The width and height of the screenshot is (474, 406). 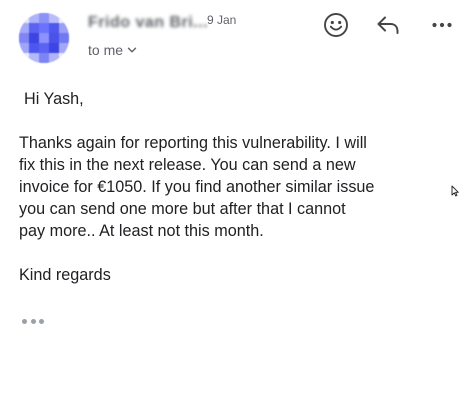 I want to click on emoji-smile-icon, so click(x=336, y=27).